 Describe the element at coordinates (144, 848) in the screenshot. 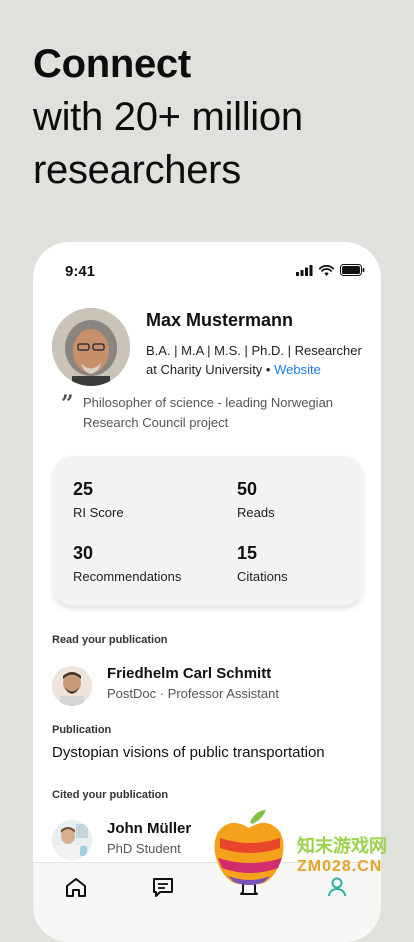

I see `citer-role: PhD Student` at that location.